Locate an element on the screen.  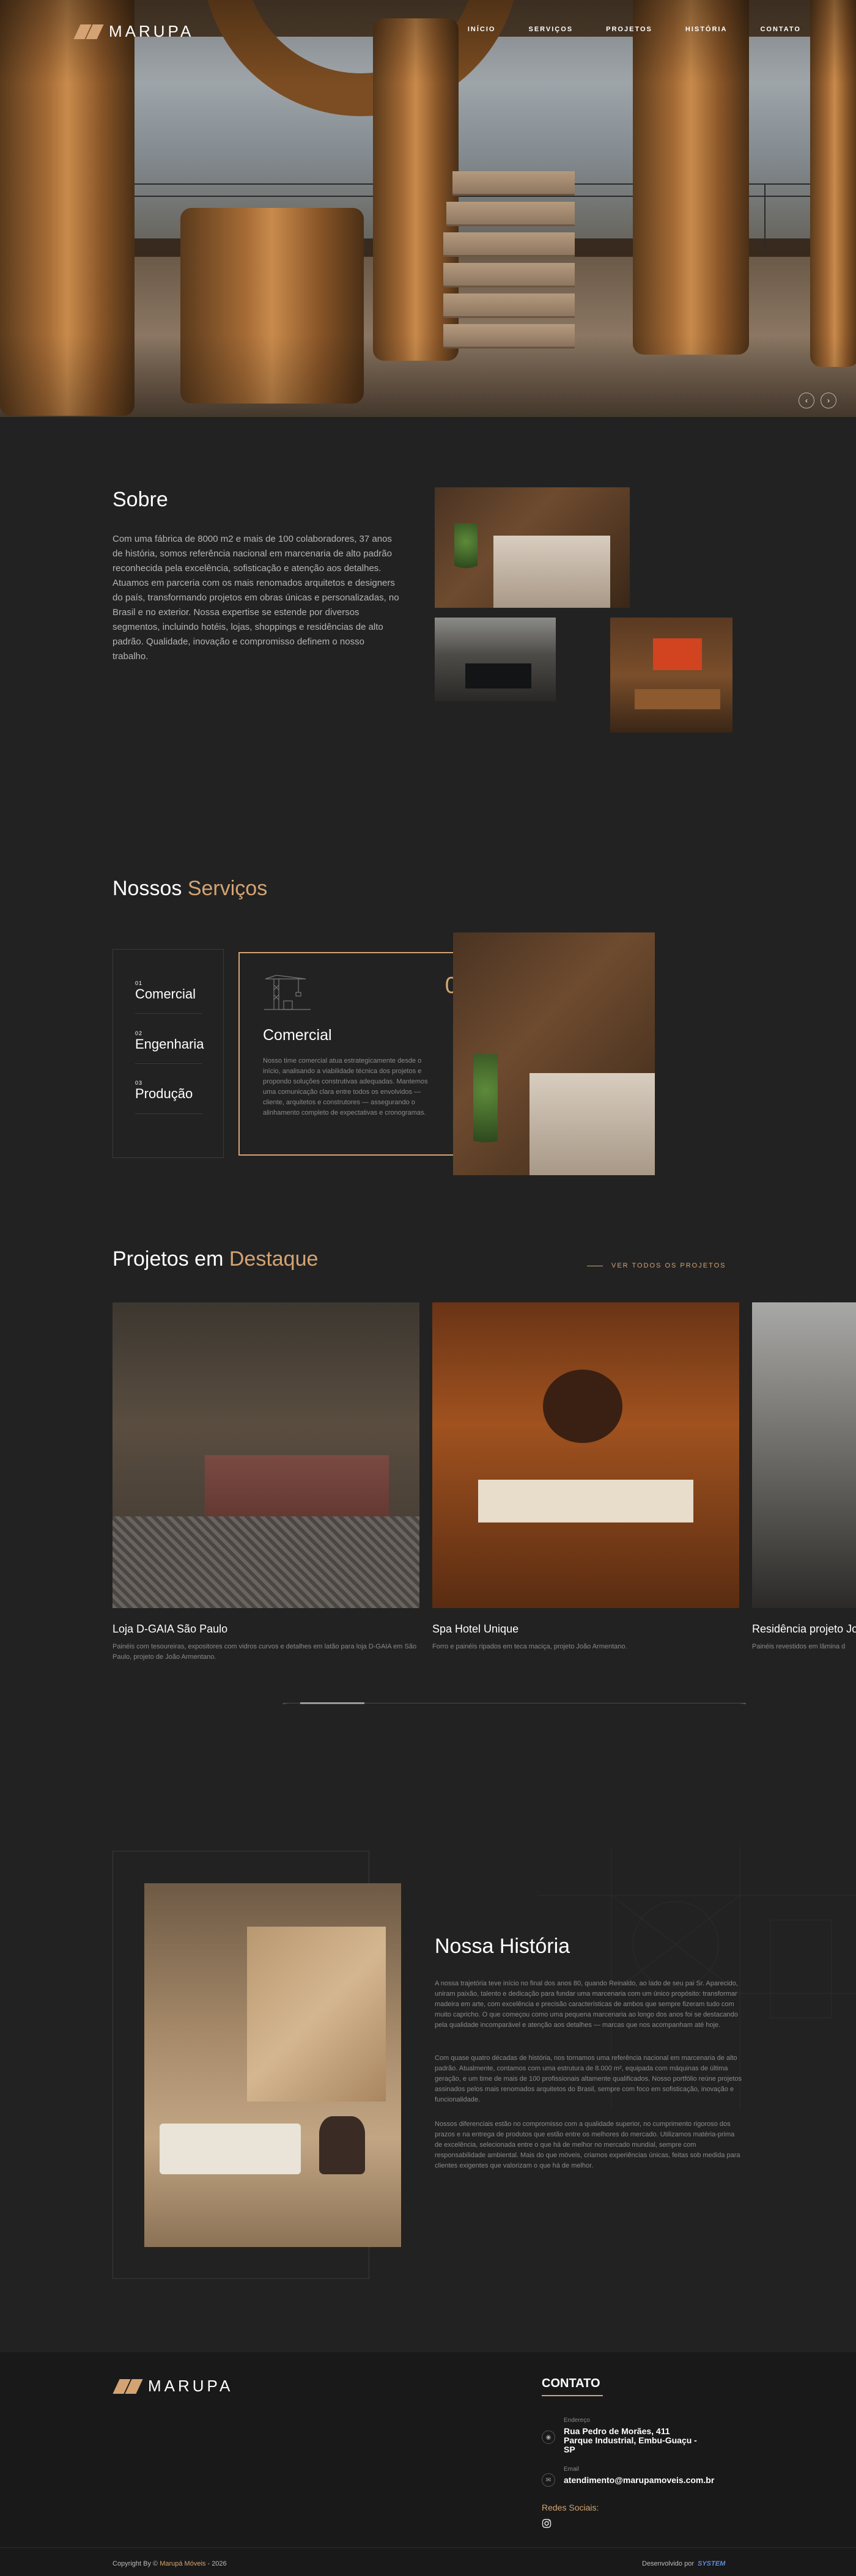
nav-item-historia: HISTÓRIA is located at coordinates (707, 30).